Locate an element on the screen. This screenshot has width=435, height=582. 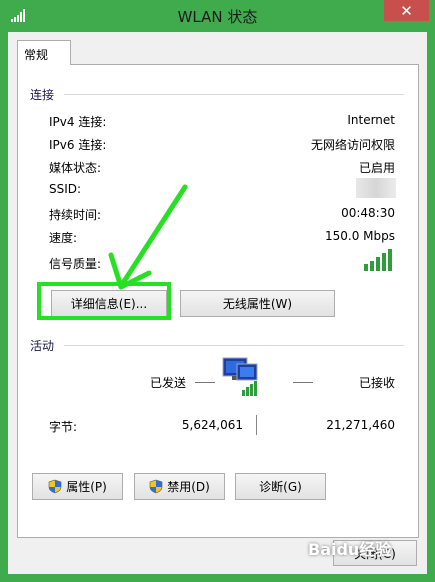
wireless-properties-label: 无线属性(W) is located at coordinates (257, 304).